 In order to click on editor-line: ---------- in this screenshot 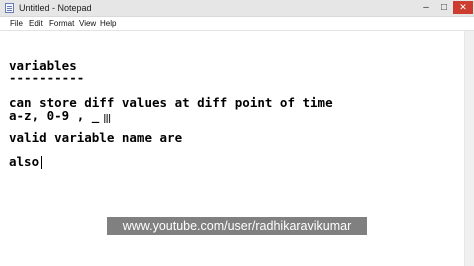, I will do `click(47, 77)`.